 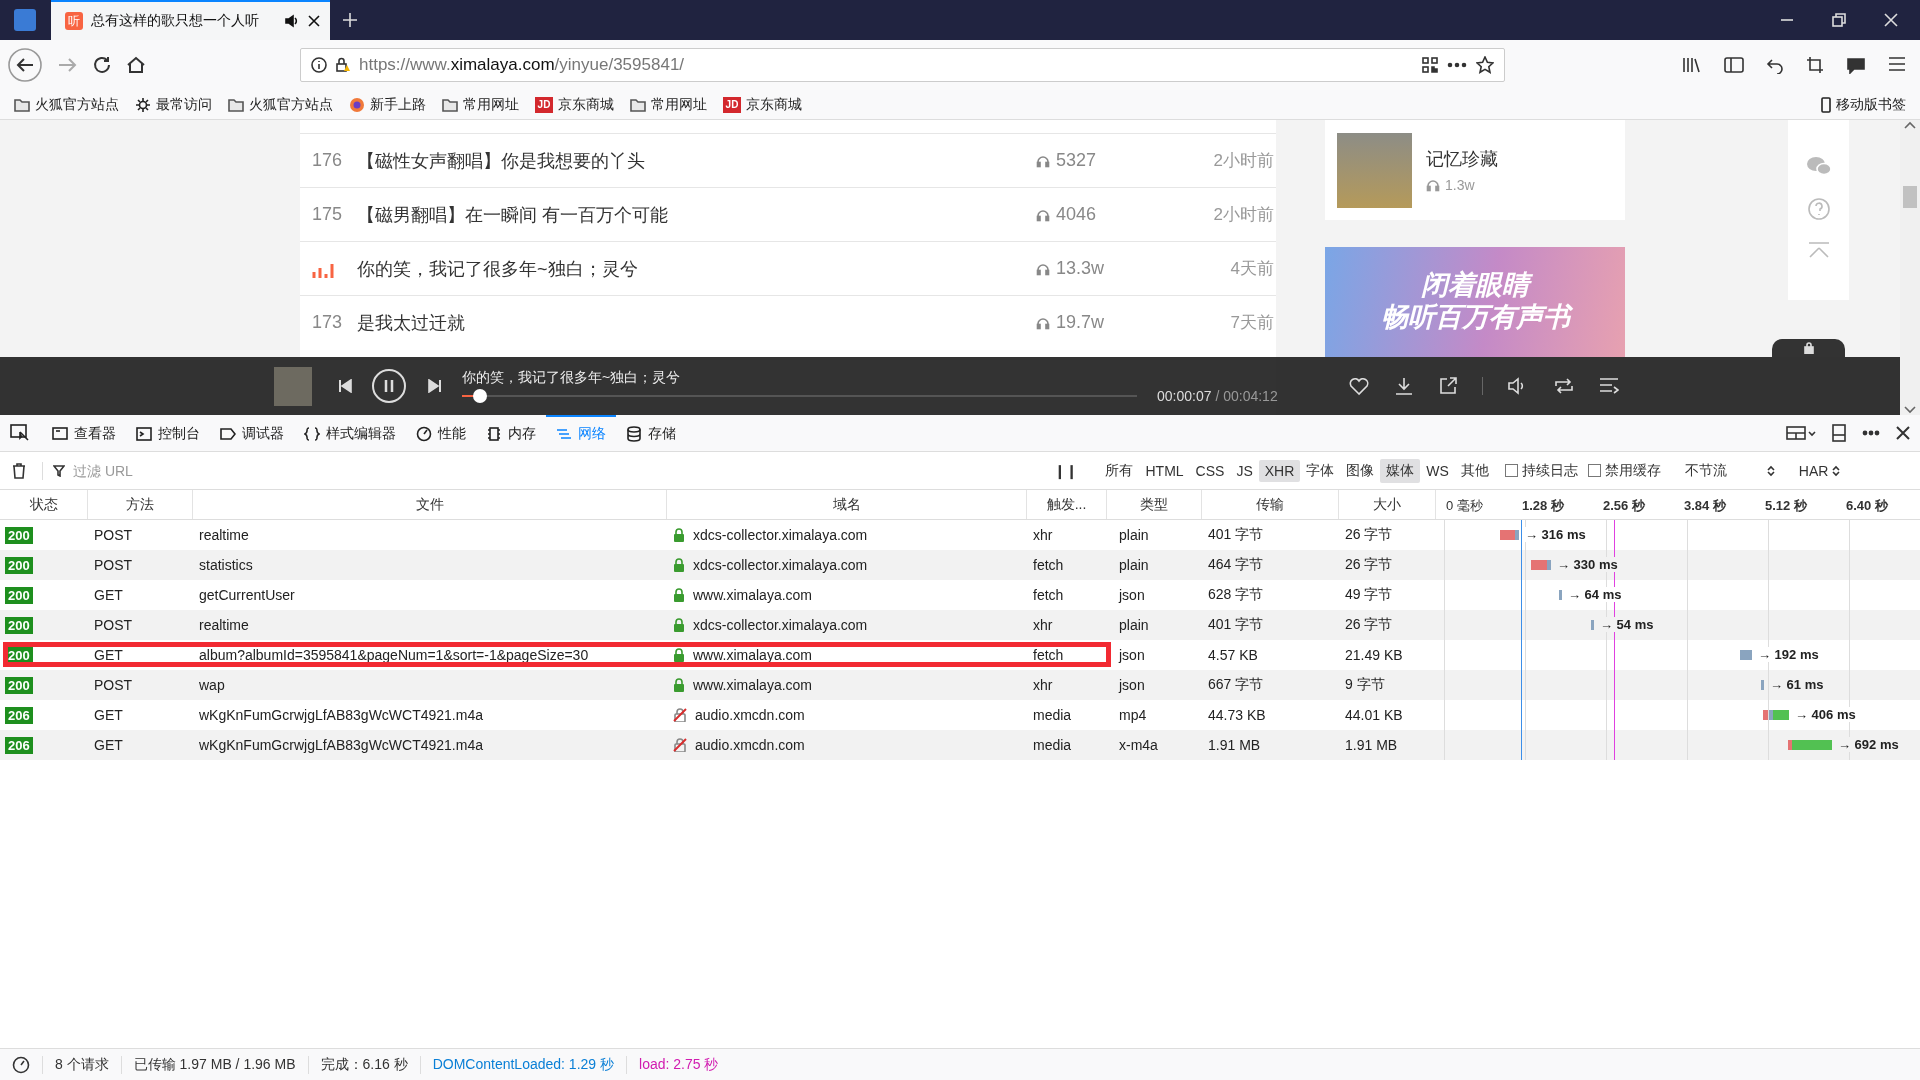 I want to click on dock-icon, so click(x=1839, y=433).